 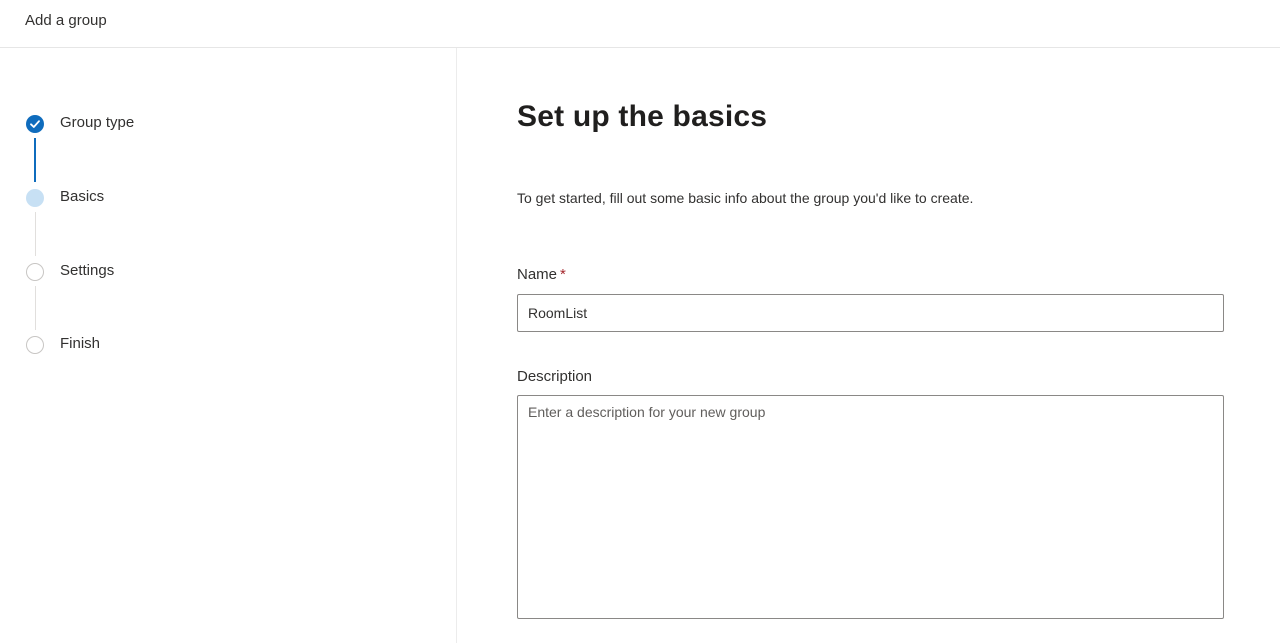 I want to click on step-current-indicator, so click(x=35, y=198).